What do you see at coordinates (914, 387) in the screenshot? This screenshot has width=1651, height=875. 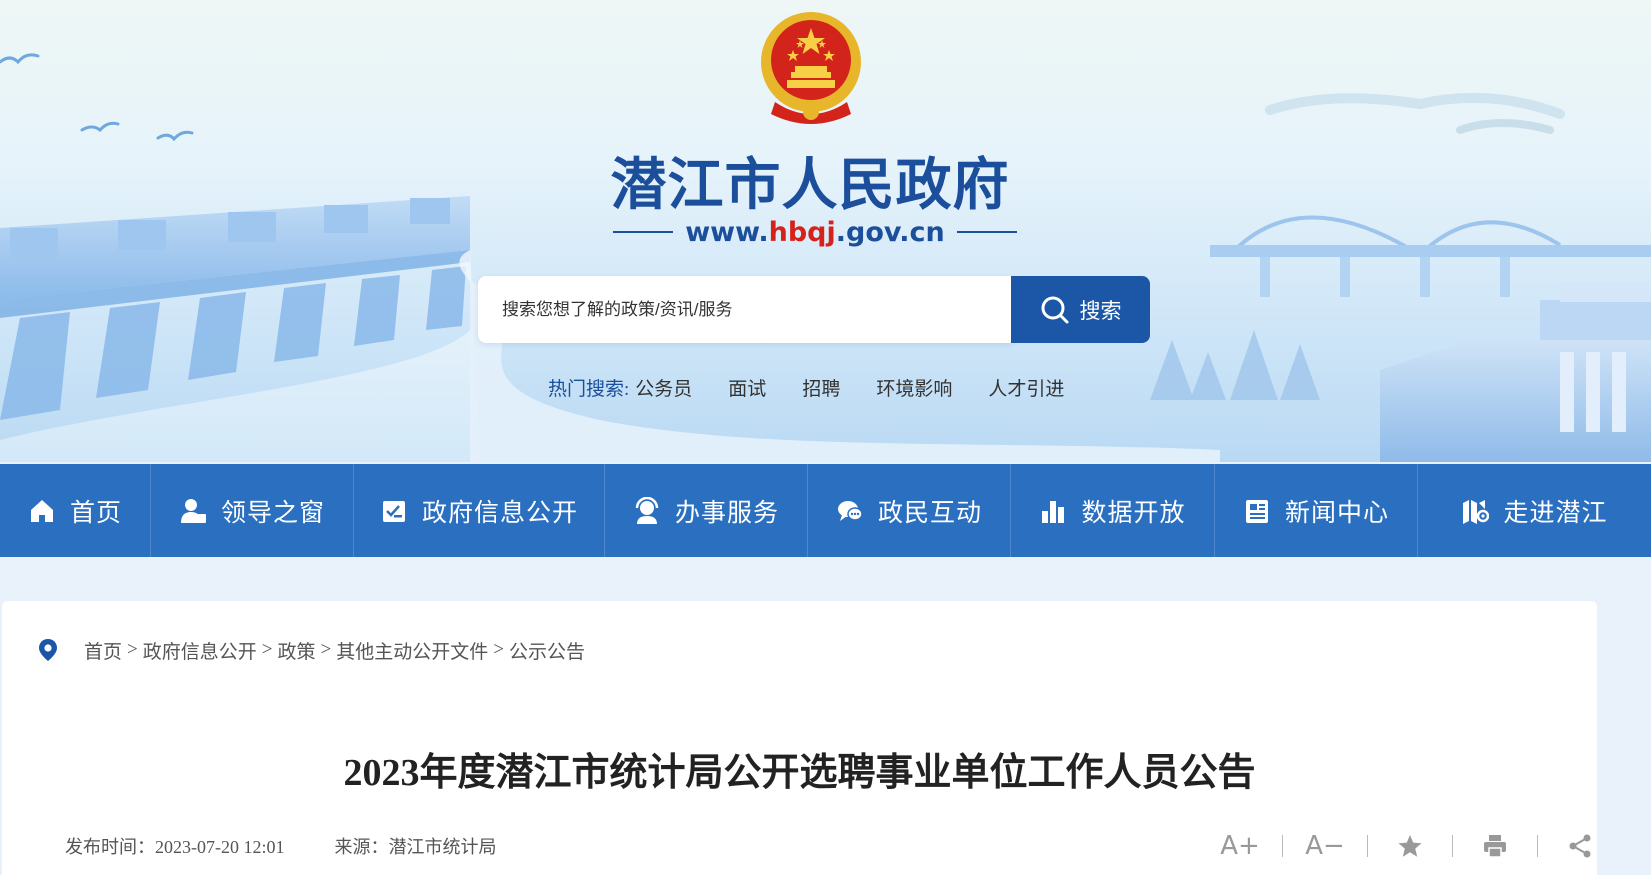 I see `hot-search-item: 环境影响` at bounding box center [914, 387].